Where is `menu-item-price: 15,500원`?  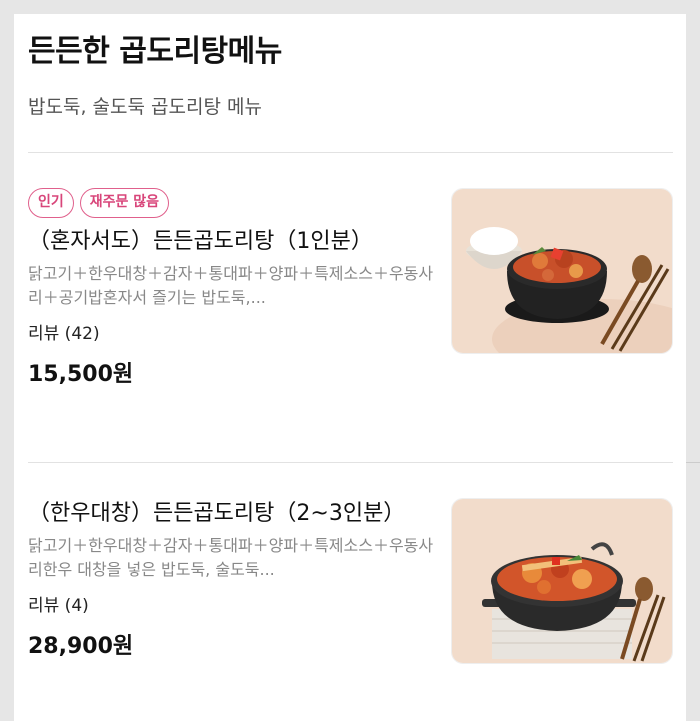
menu-item-price: 15,500원 is located at coordinates (81, 374).